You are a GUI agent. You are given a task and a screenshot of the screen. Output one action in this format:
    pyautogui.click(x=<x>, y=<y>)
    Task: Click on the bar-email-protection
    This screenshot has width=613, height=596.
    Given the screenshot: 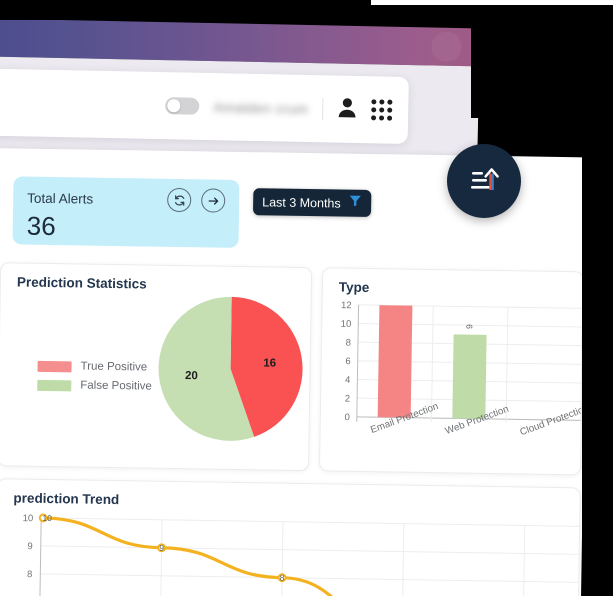 What is the action you would take?
    pyautogui.click(x=395, y=361)
    